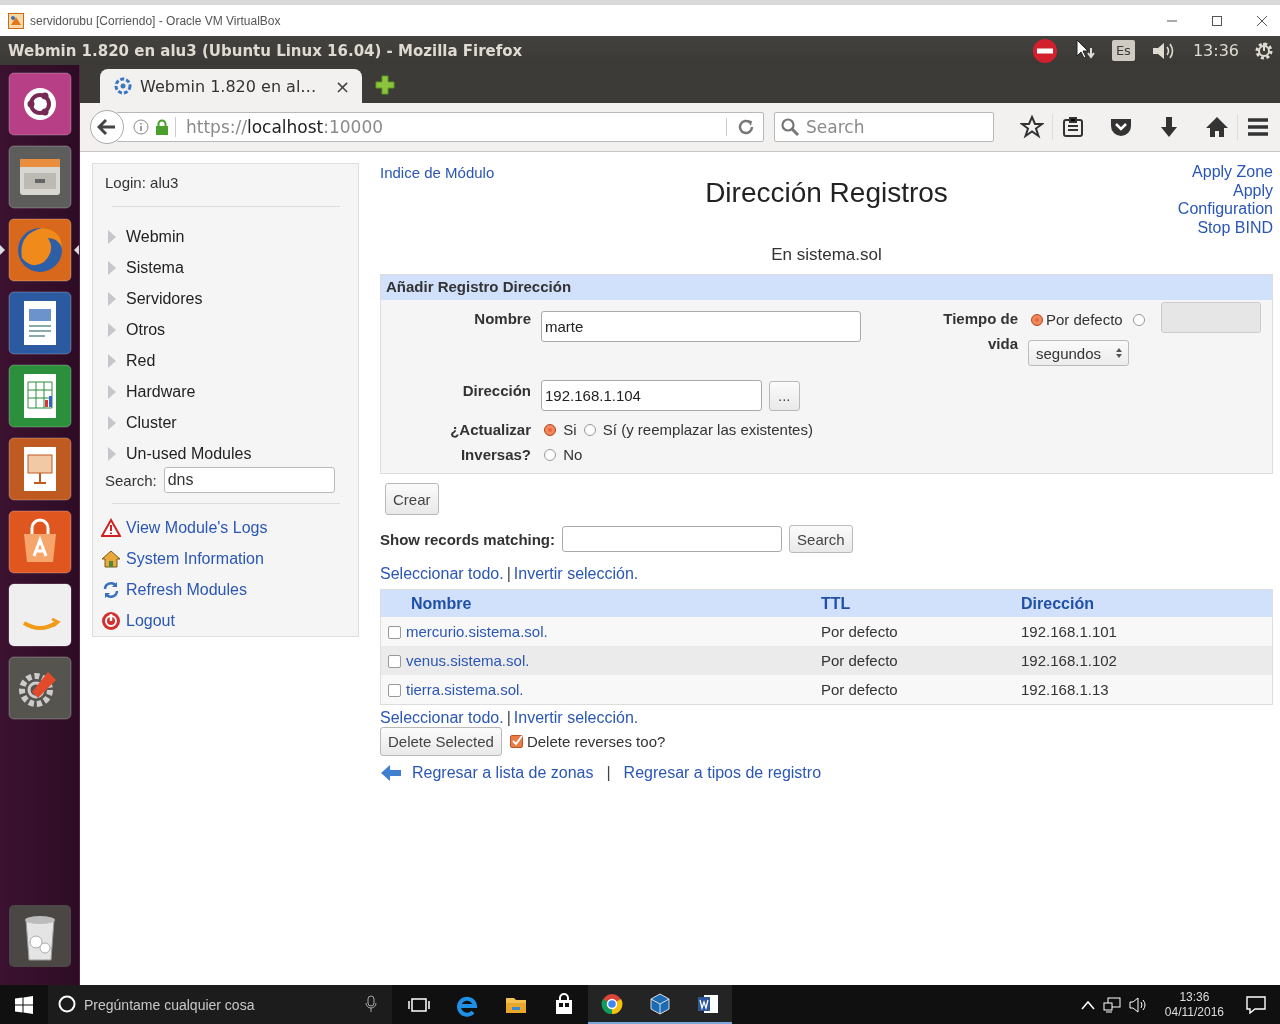 The image size is (1280, 1024). Describe the element at coordinates (285, 127) in the screenshot. I see `url-text: https://localhost:10000` at that location.